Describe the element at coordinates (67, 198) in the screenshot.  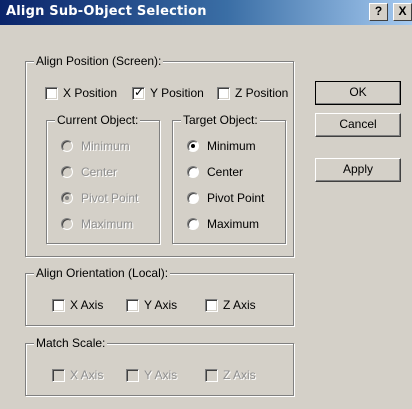
I see `current-pivot-point-dot` at that location.